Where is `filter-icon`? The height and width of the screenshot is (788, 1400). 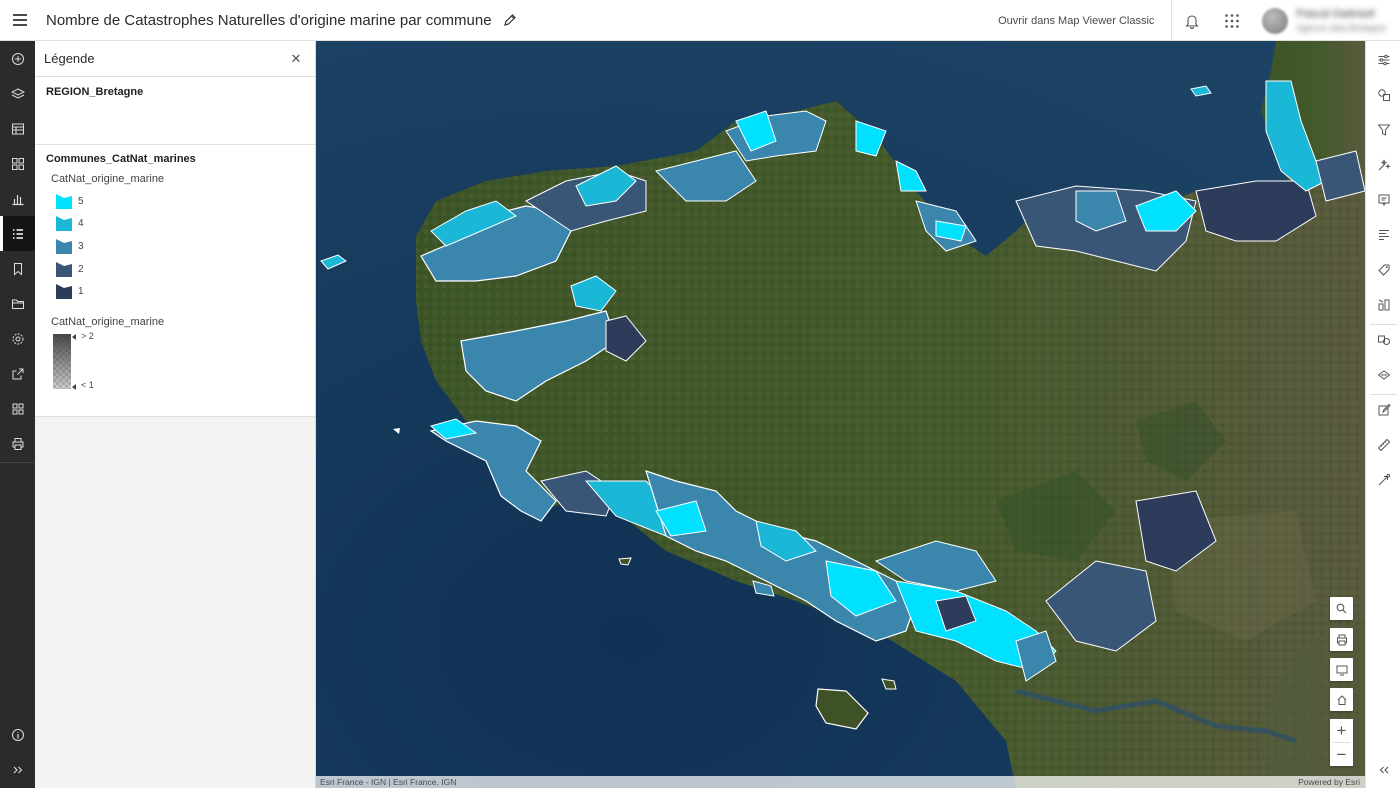 filter-icon is located at coordinates (1383, 129).